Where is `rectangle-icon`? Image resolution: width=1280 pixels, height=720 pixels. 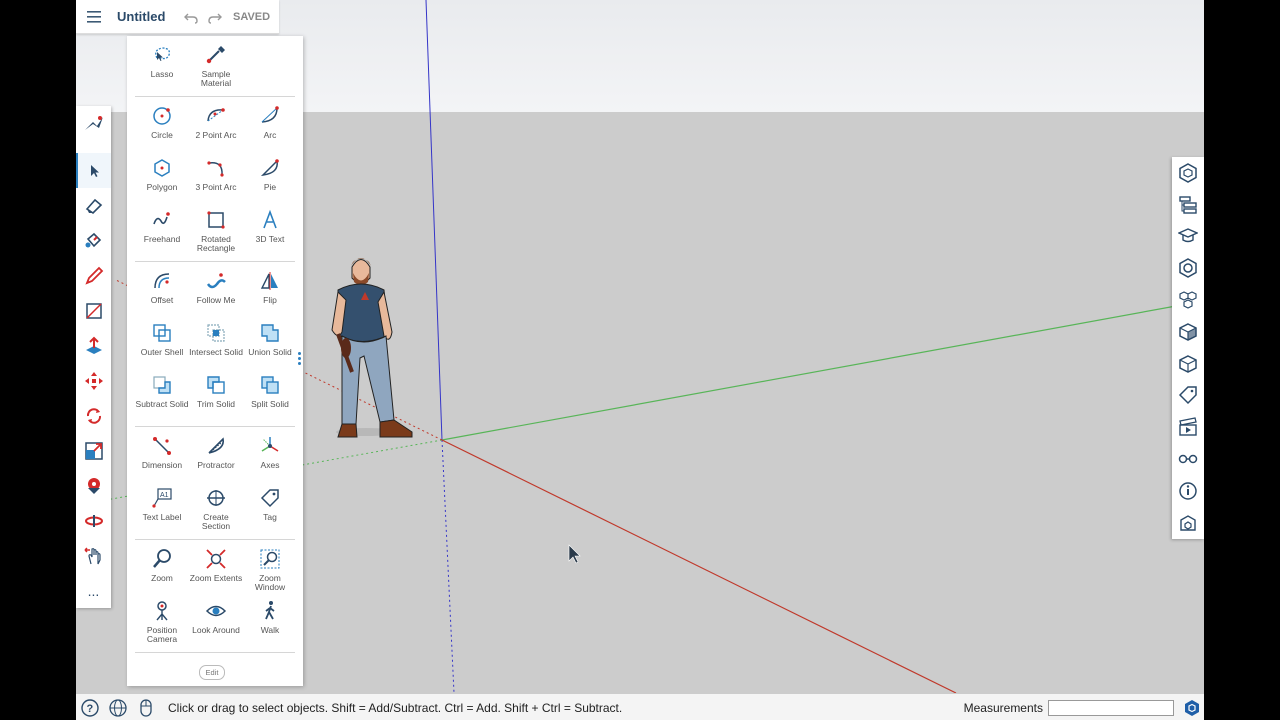
rectangle-icon is located at coordinates (93, 310).